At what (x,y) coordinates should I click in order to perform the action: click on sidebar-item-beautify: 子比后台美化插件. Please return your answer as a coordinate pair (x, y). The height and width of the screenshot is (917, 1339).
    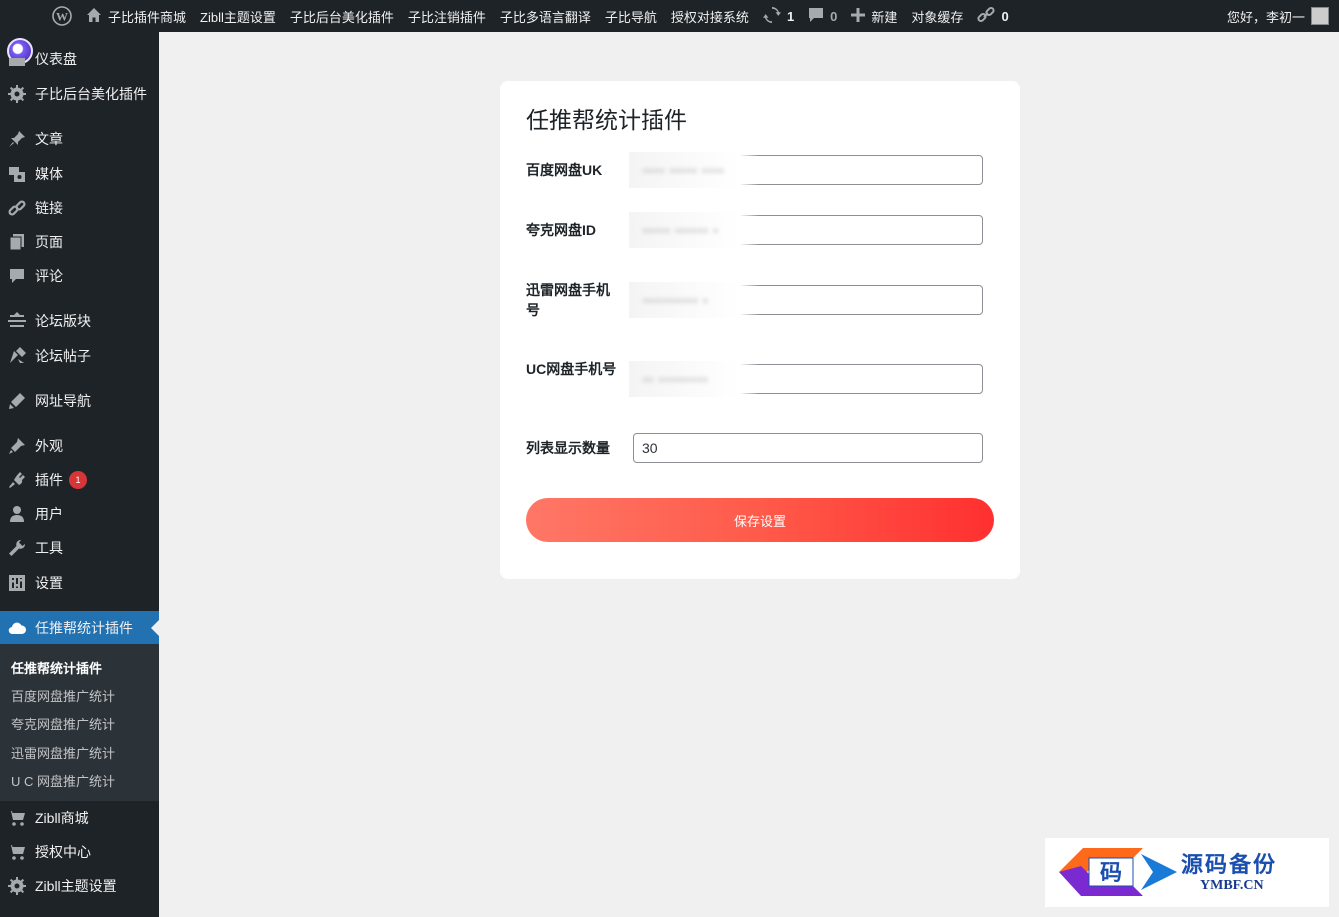
    Looking at the image, I should click on (79, 94).